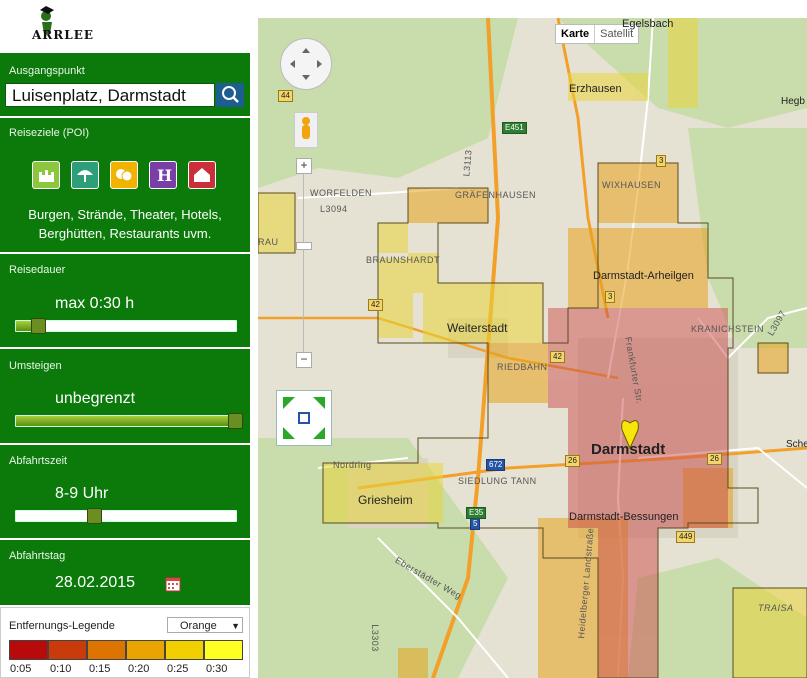 The height and width of the screenshot is (678, 807). What do you see at coordinates (126, 421) in the screenshot?
I see `transfers-slider-fill` at bounding box center [126, 421].